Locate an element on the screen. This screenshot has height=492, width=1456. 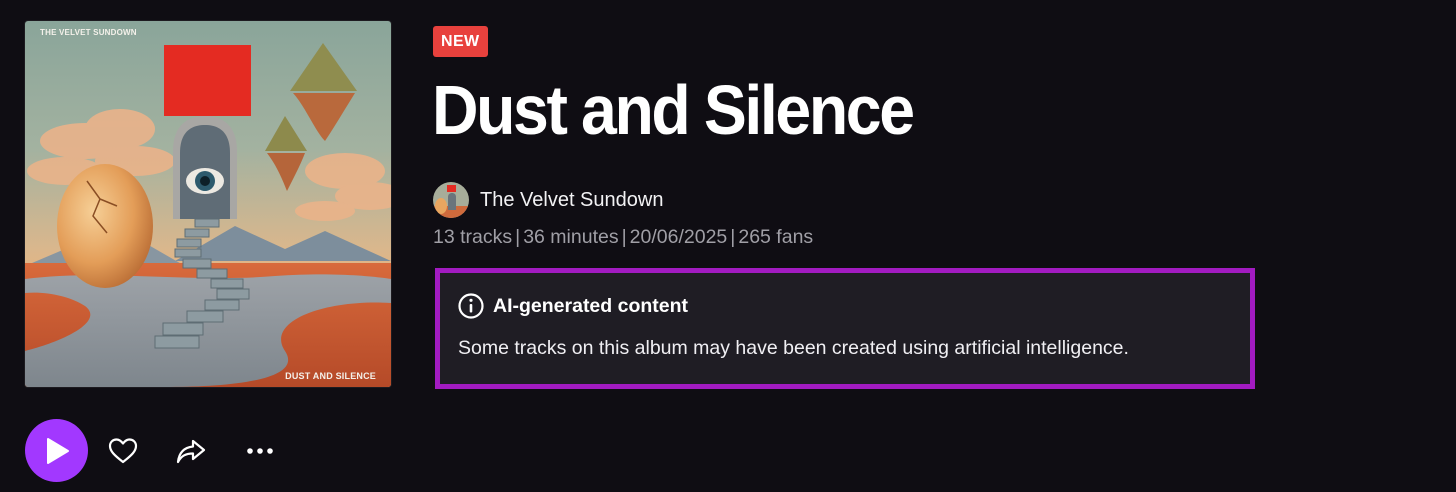
release-date: 20/06/2025 is located at coordinates (678, 237).